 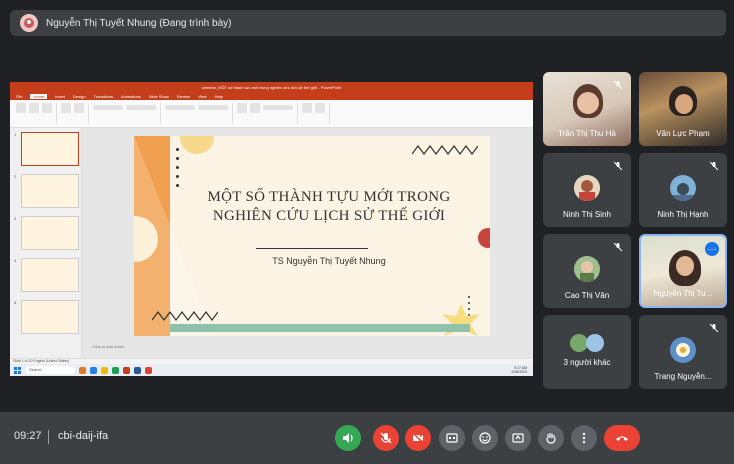 What do you see at coordinates (712, 249) in the screenshot?
I see `more-options-icon: ⋯` at bounding box center [712, 249].